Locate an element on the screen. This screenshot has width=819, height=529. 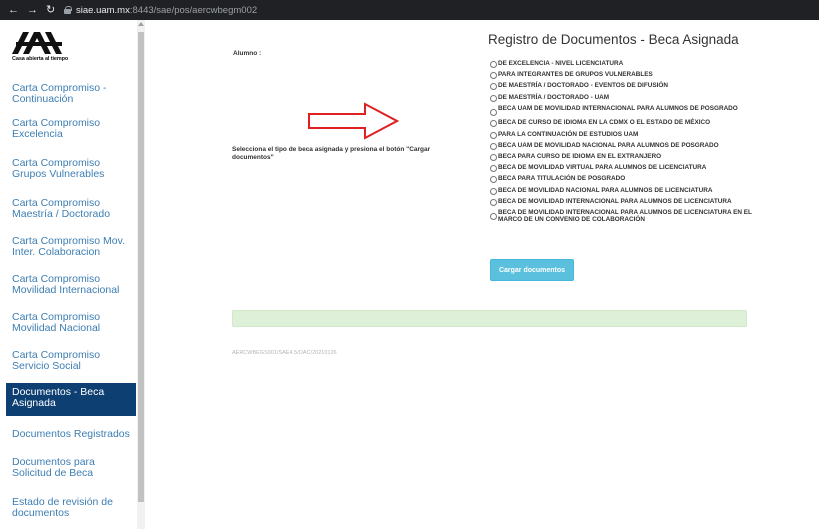
browser-nav: ← → ↻ is located at coordinates (30, 10).